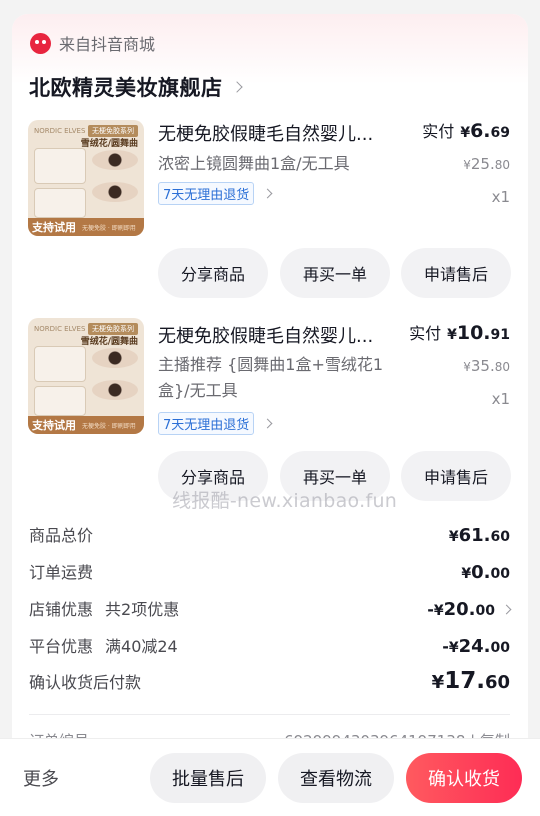 This screenshot has width=540, height=816. I want to click on summary-label: 订单运费, so click(61, 572).